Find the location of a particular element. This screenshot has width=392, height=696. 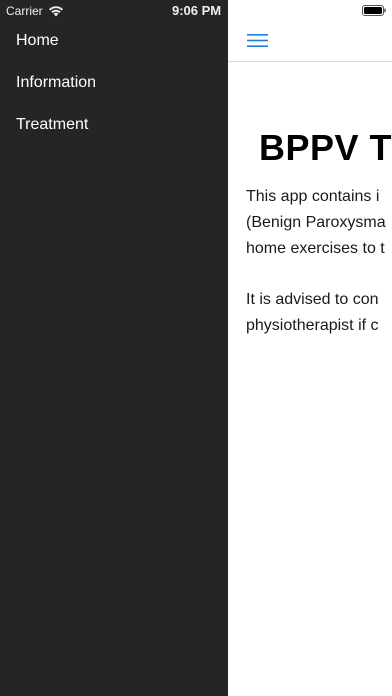

paragraph-line: (Benign Paroxysma is located at coordinates (316, 222).